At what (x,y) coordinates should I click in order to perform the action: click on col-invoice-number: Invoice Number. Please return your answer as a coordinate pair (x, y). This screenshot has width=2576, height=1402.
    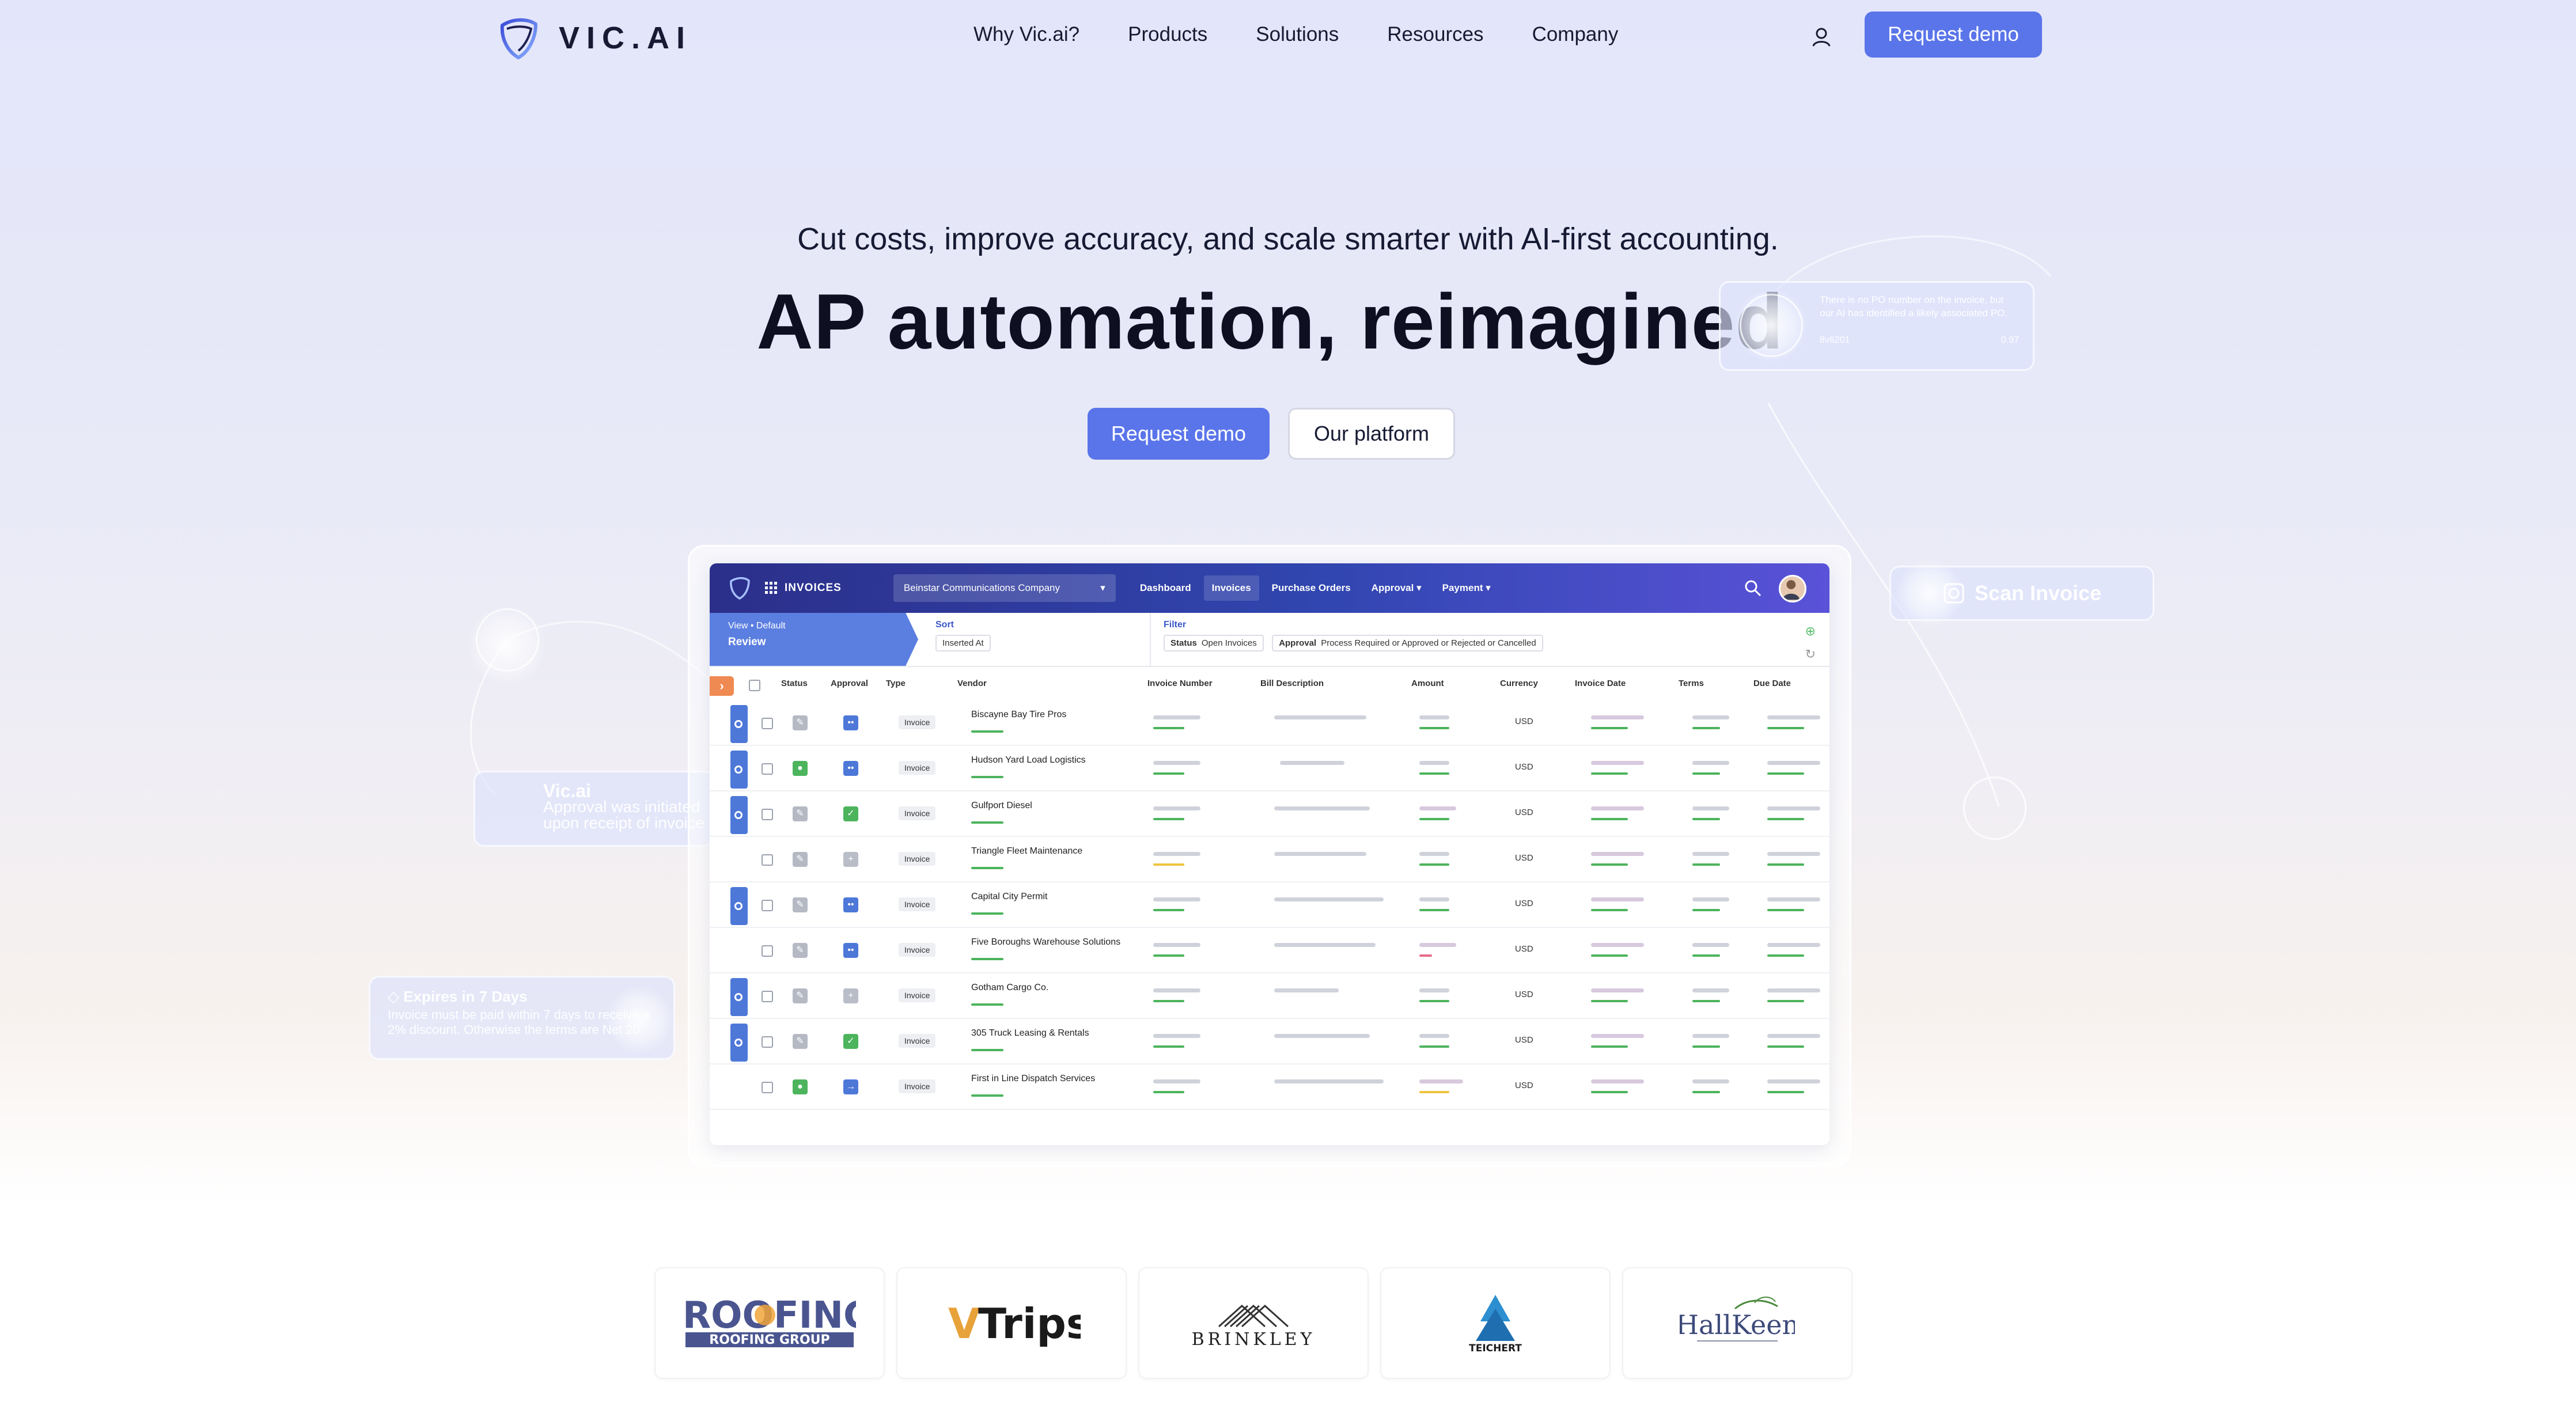
    Looking at the image, I should click on (1180, 683).